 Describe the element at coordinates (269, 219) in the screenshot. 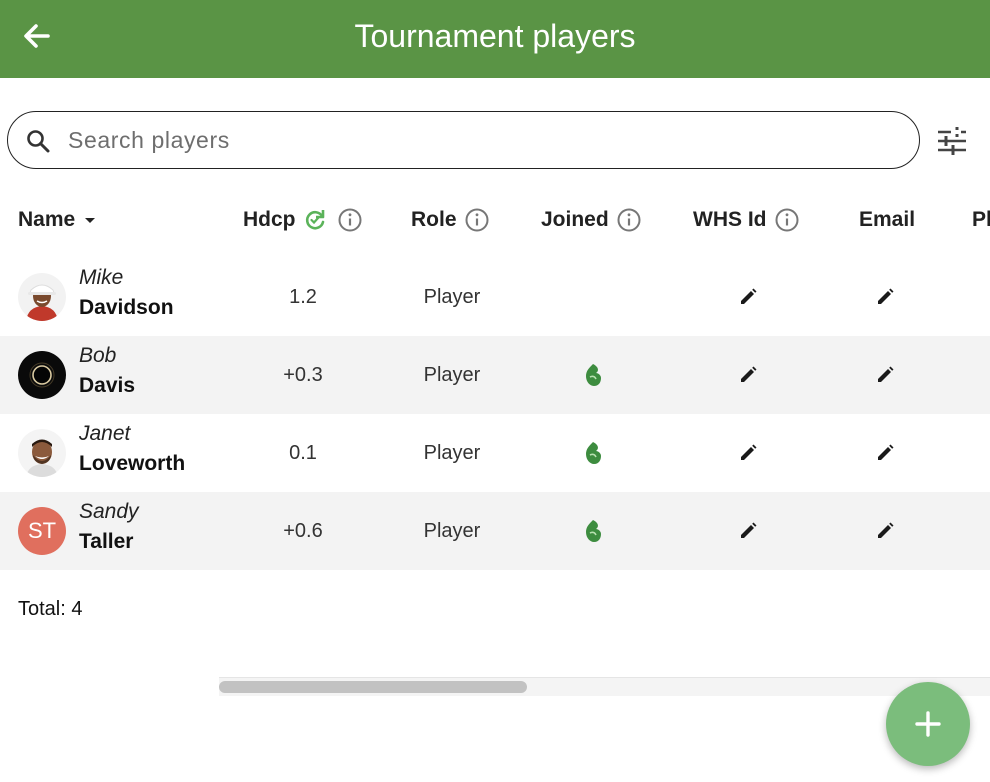

I see `column-hdcp-label: Hdcp` at that location.